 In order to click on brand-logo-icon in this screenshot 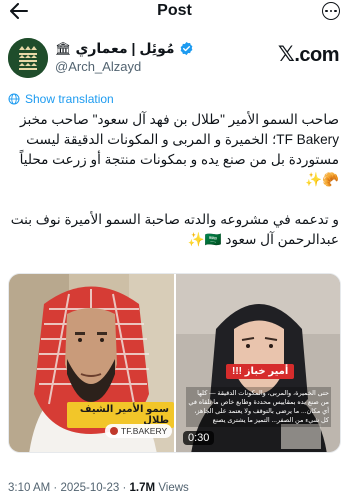, I will do `click(114, 431)`.